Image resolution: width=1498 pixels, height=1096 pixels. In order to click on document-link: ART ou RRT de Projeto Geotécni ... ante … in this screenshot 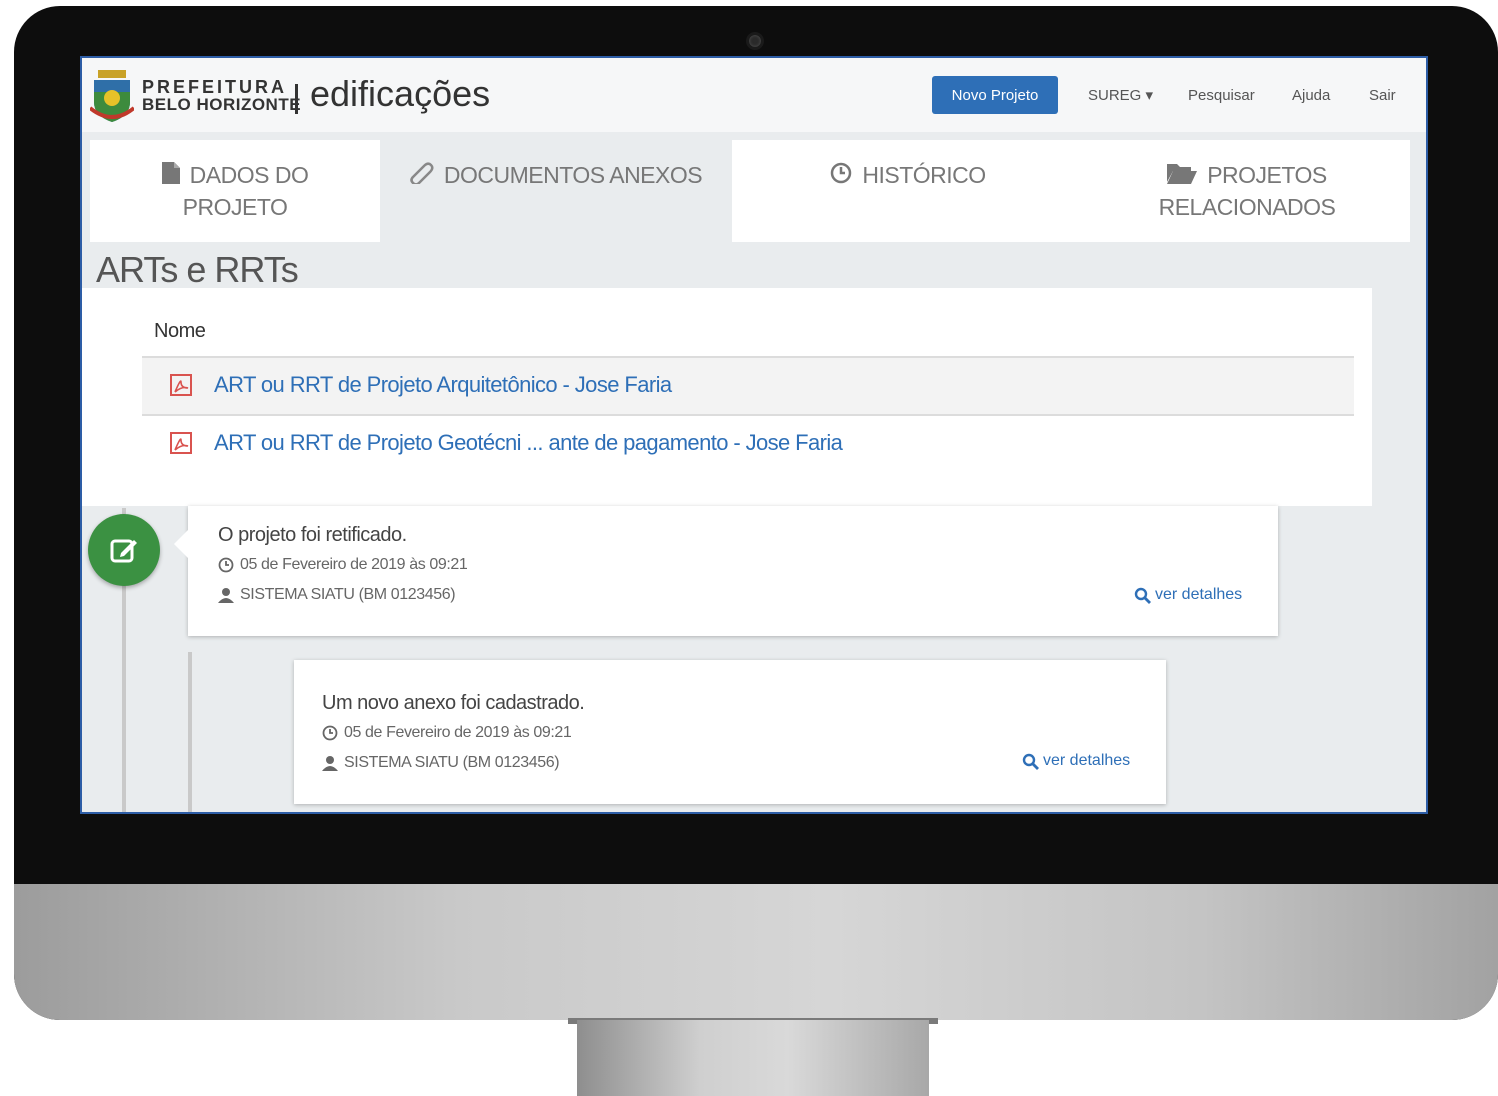, I will do `click(528, 443)`.